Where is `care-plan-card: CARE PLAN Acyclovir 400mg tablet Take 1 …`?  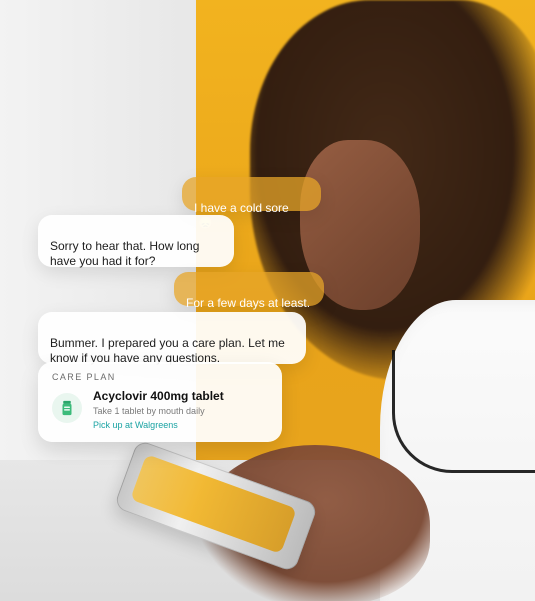
care-plan-card: CARE PLAN Acyclovir 400mg tablet Take 1 … is located at coordinates (160, 402).